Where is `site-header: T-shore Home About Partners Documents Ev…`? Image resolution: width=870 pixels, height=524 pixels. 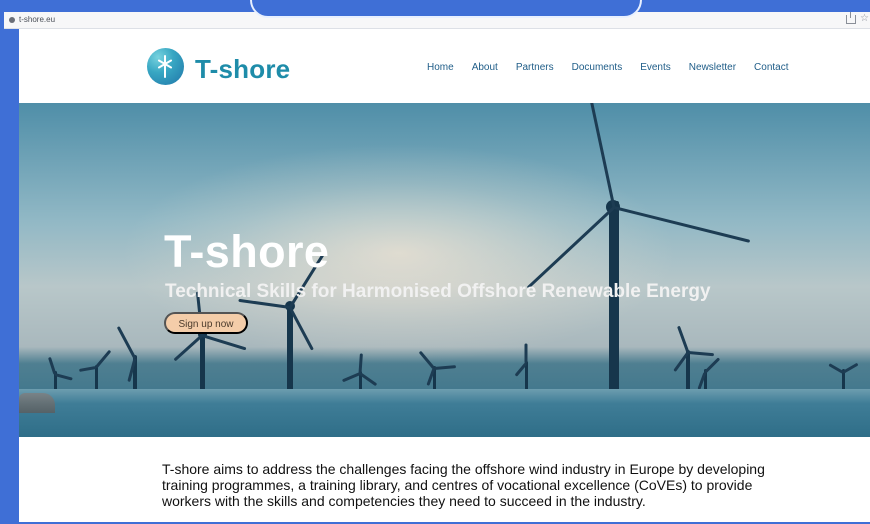 site-header: T-shore Home About Partners Documents Ev… is located at coordinates (444, 66).